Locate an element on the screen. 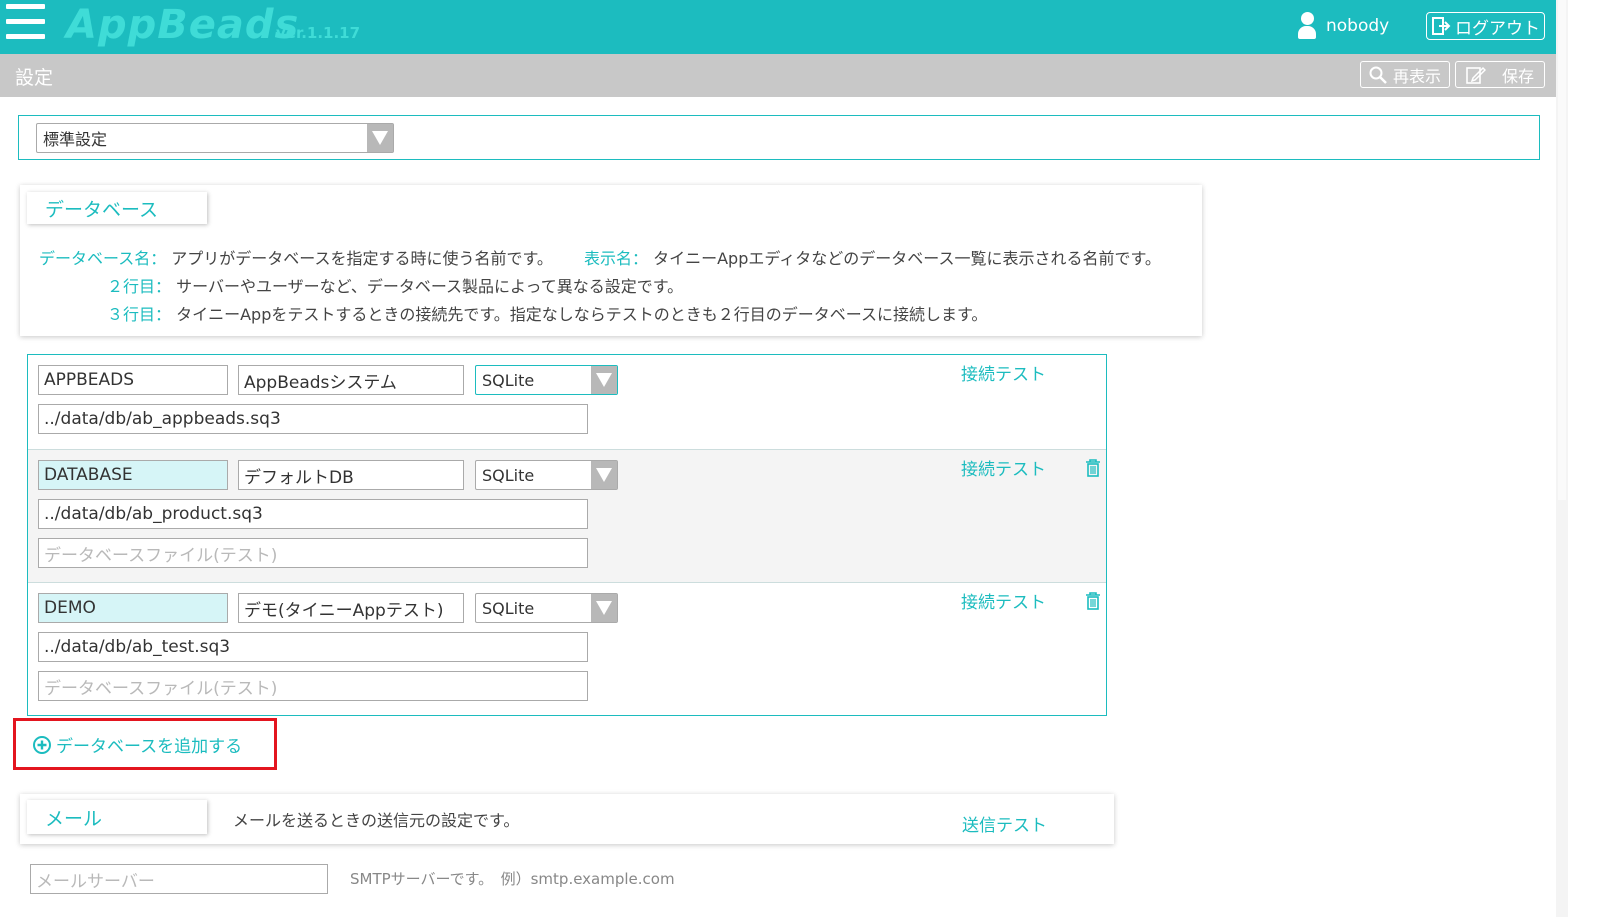  send-test-link: 送信テスト is located at coordinates (1004, 823).